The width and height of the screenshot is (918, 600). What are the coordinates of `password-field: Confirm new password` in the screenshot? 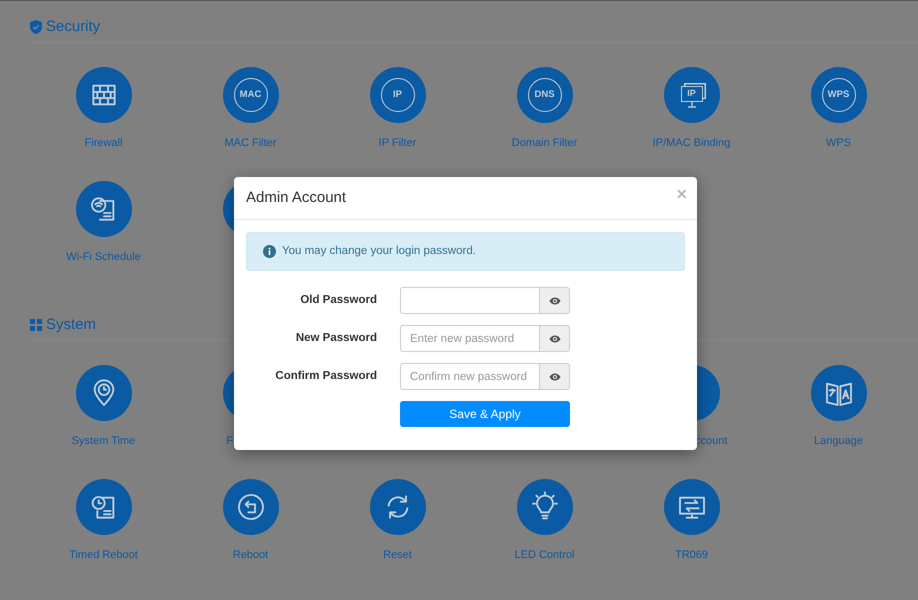 It's located at (470, 376).